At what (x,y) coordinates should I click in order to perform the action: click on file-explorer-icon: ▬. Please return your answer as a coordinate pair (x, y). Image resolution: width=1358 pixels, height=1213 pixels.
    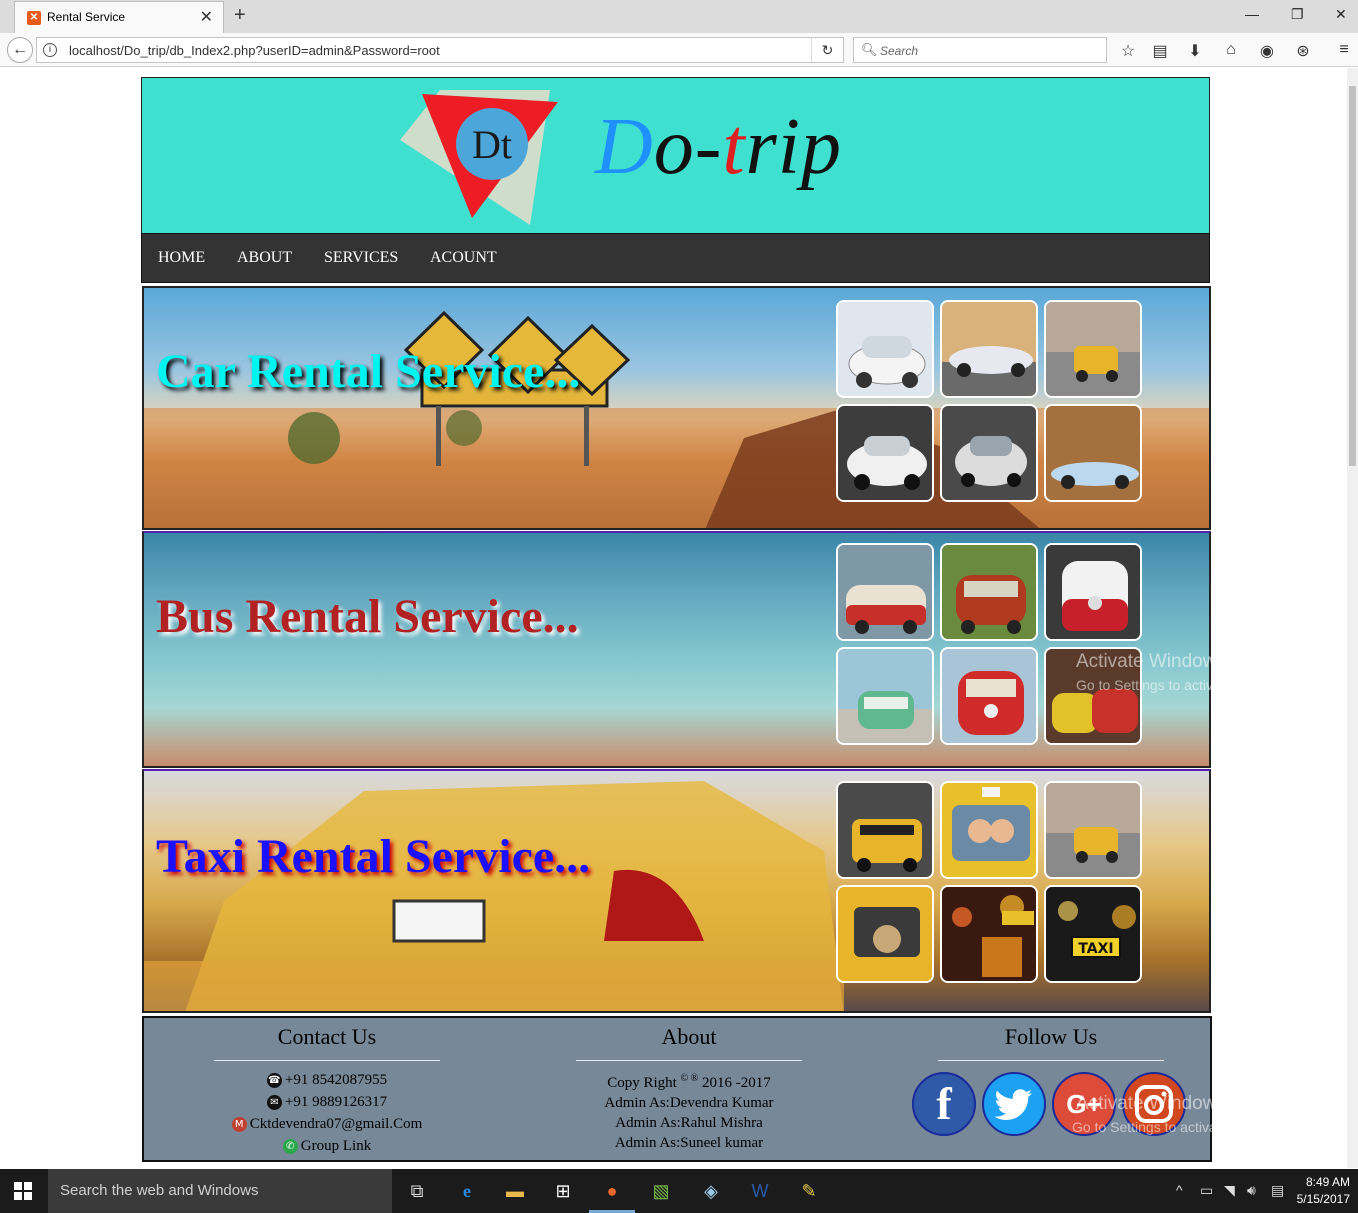
    Looking at the image, I should click on (515, 1191).